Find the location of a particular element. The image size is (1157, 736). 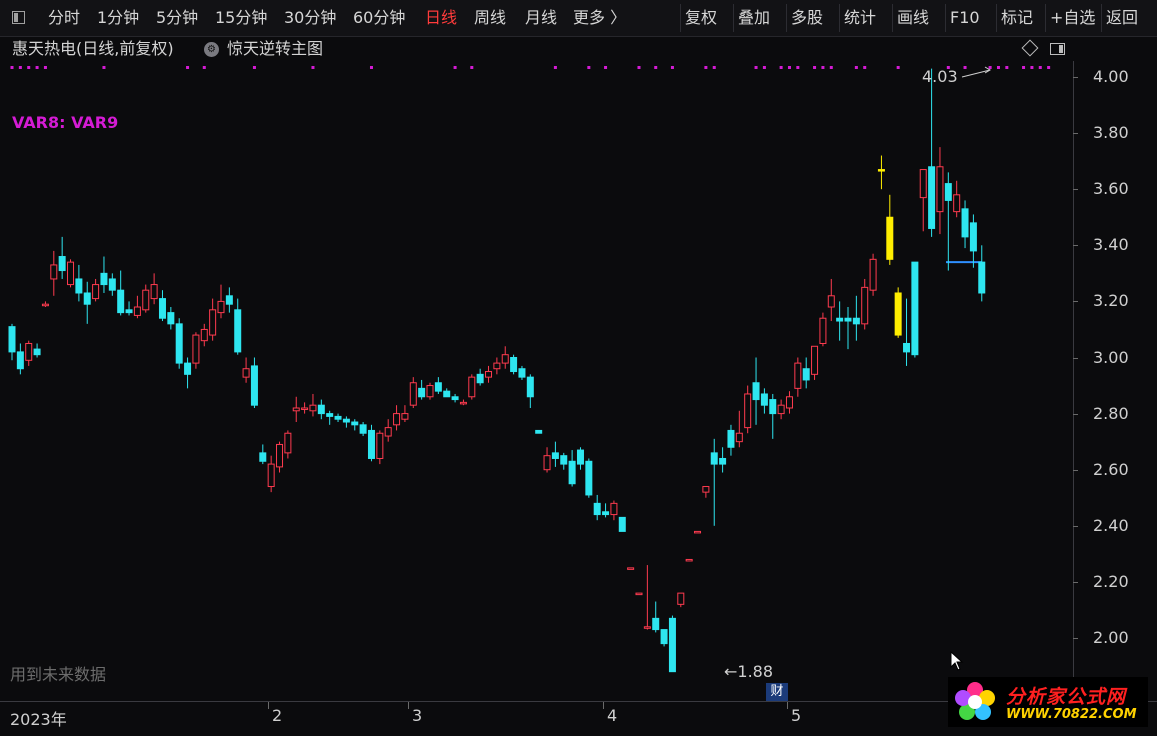

add-watchlist-button: +自选 is located at coordinates (1072, 18).